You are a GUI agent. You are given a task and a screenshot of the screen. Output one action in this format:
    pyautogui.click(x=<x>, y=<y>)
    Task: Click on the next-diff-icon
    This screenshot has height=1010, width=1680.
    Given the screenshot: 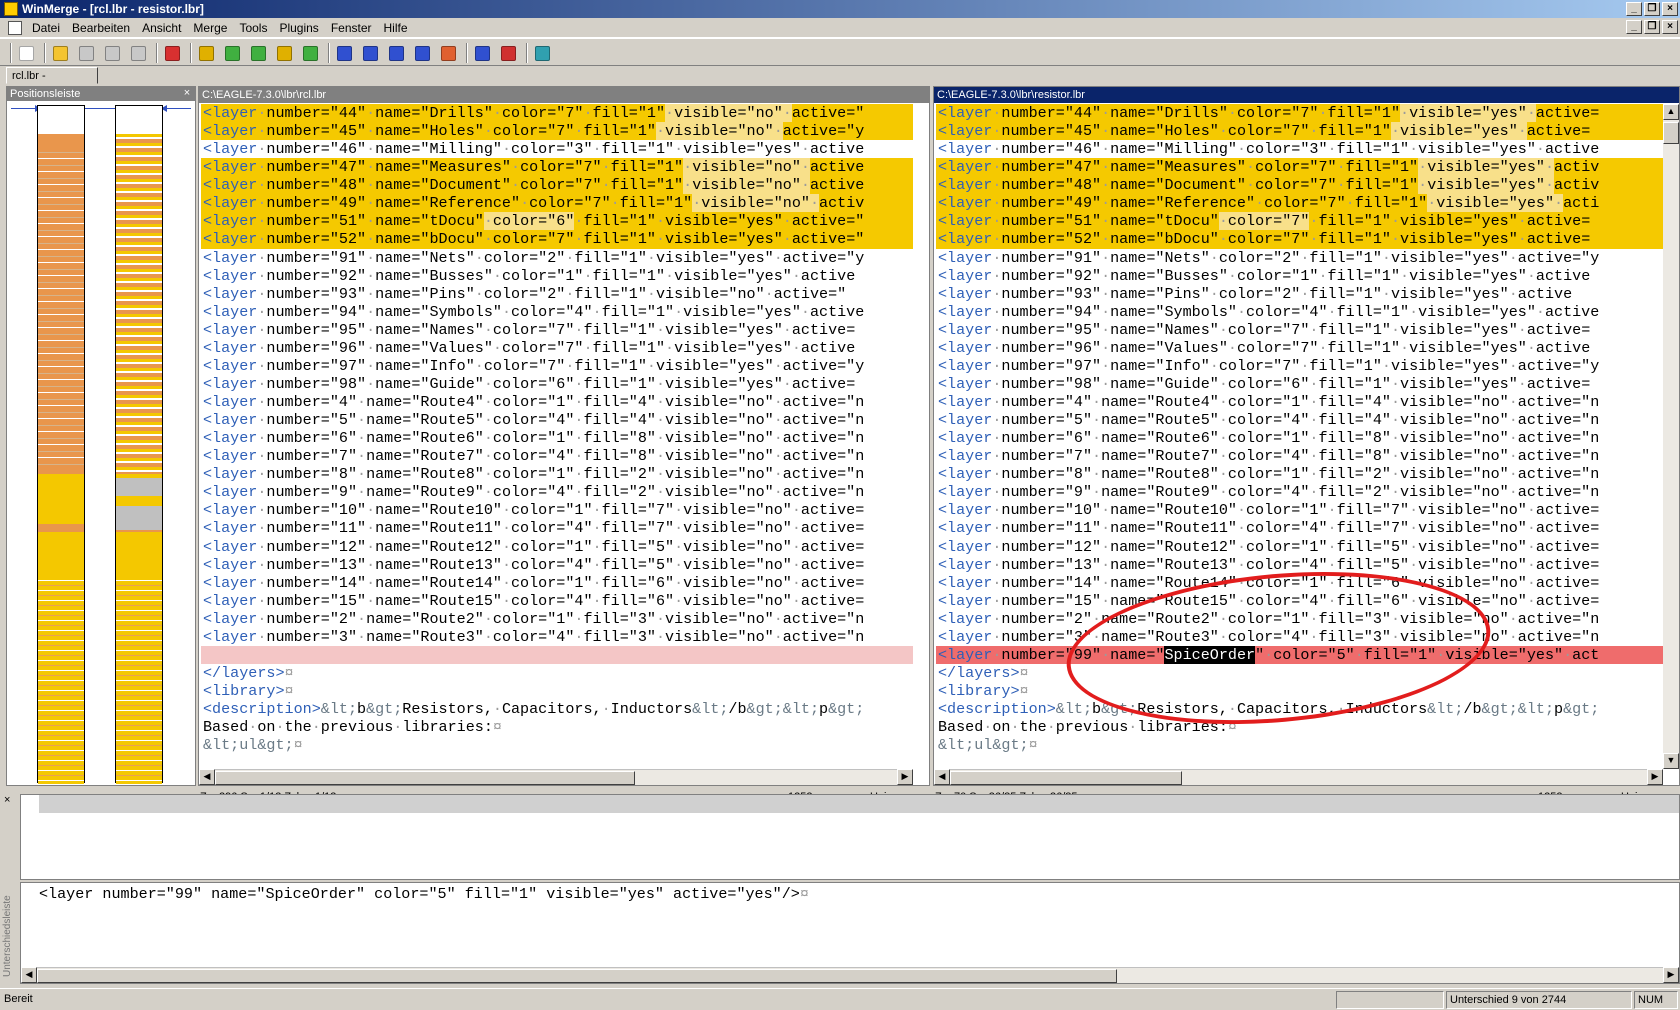 What is the action you would take?
    pyautogui.click(x=206, y=53)
    